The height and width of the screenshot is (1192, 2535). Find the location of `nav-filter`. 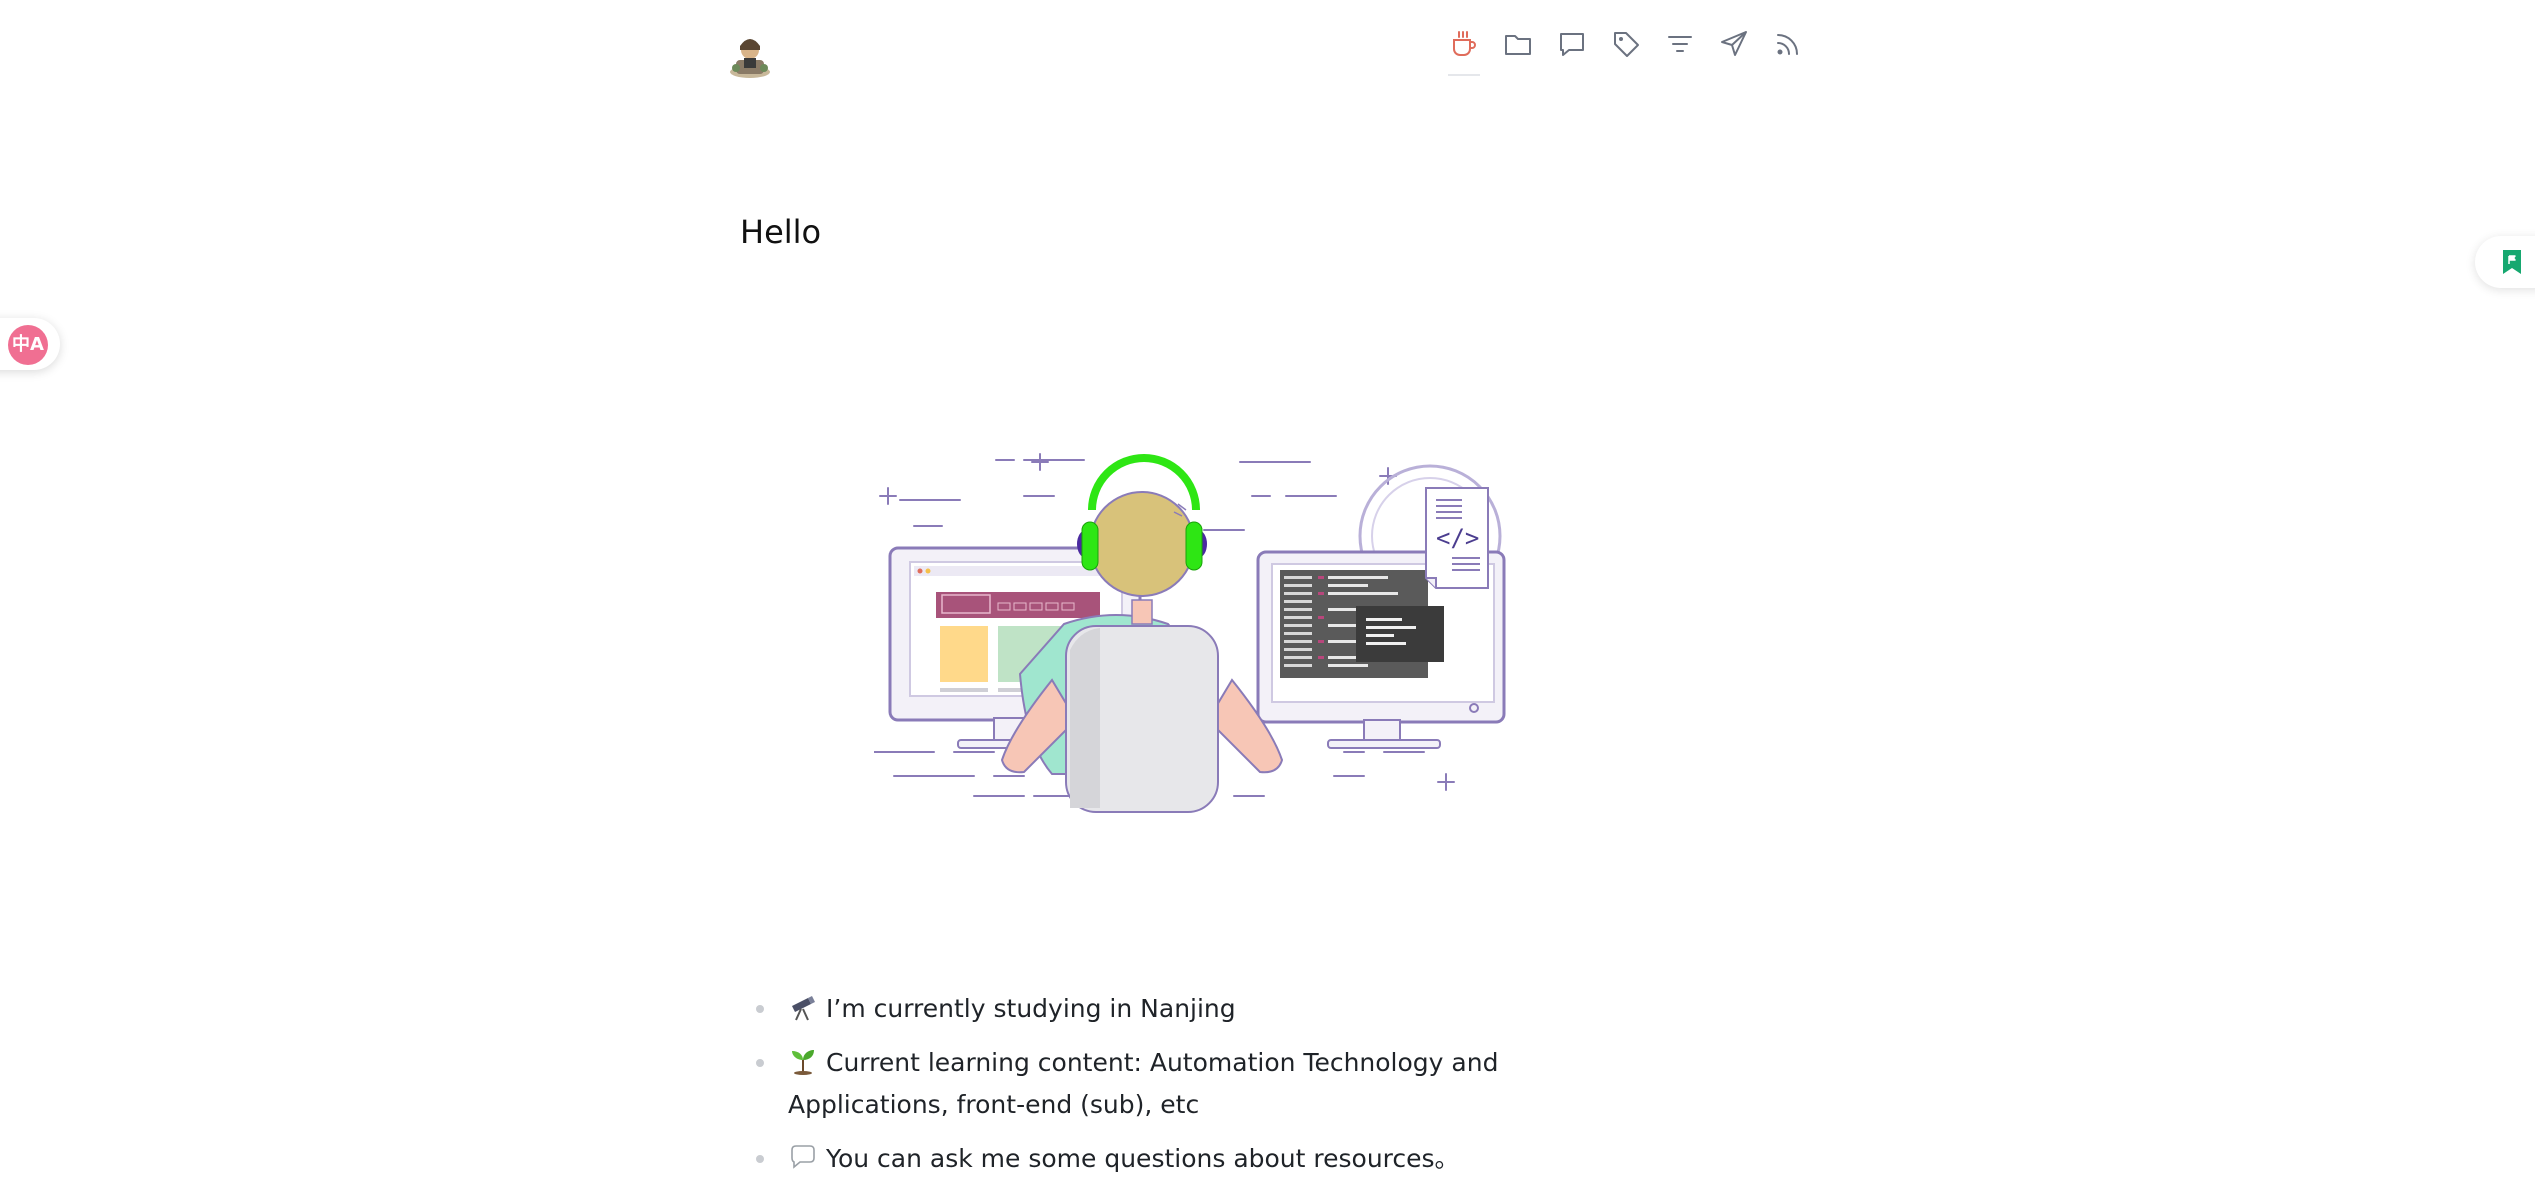

nav-filter is located at coordinates (1680, 52).